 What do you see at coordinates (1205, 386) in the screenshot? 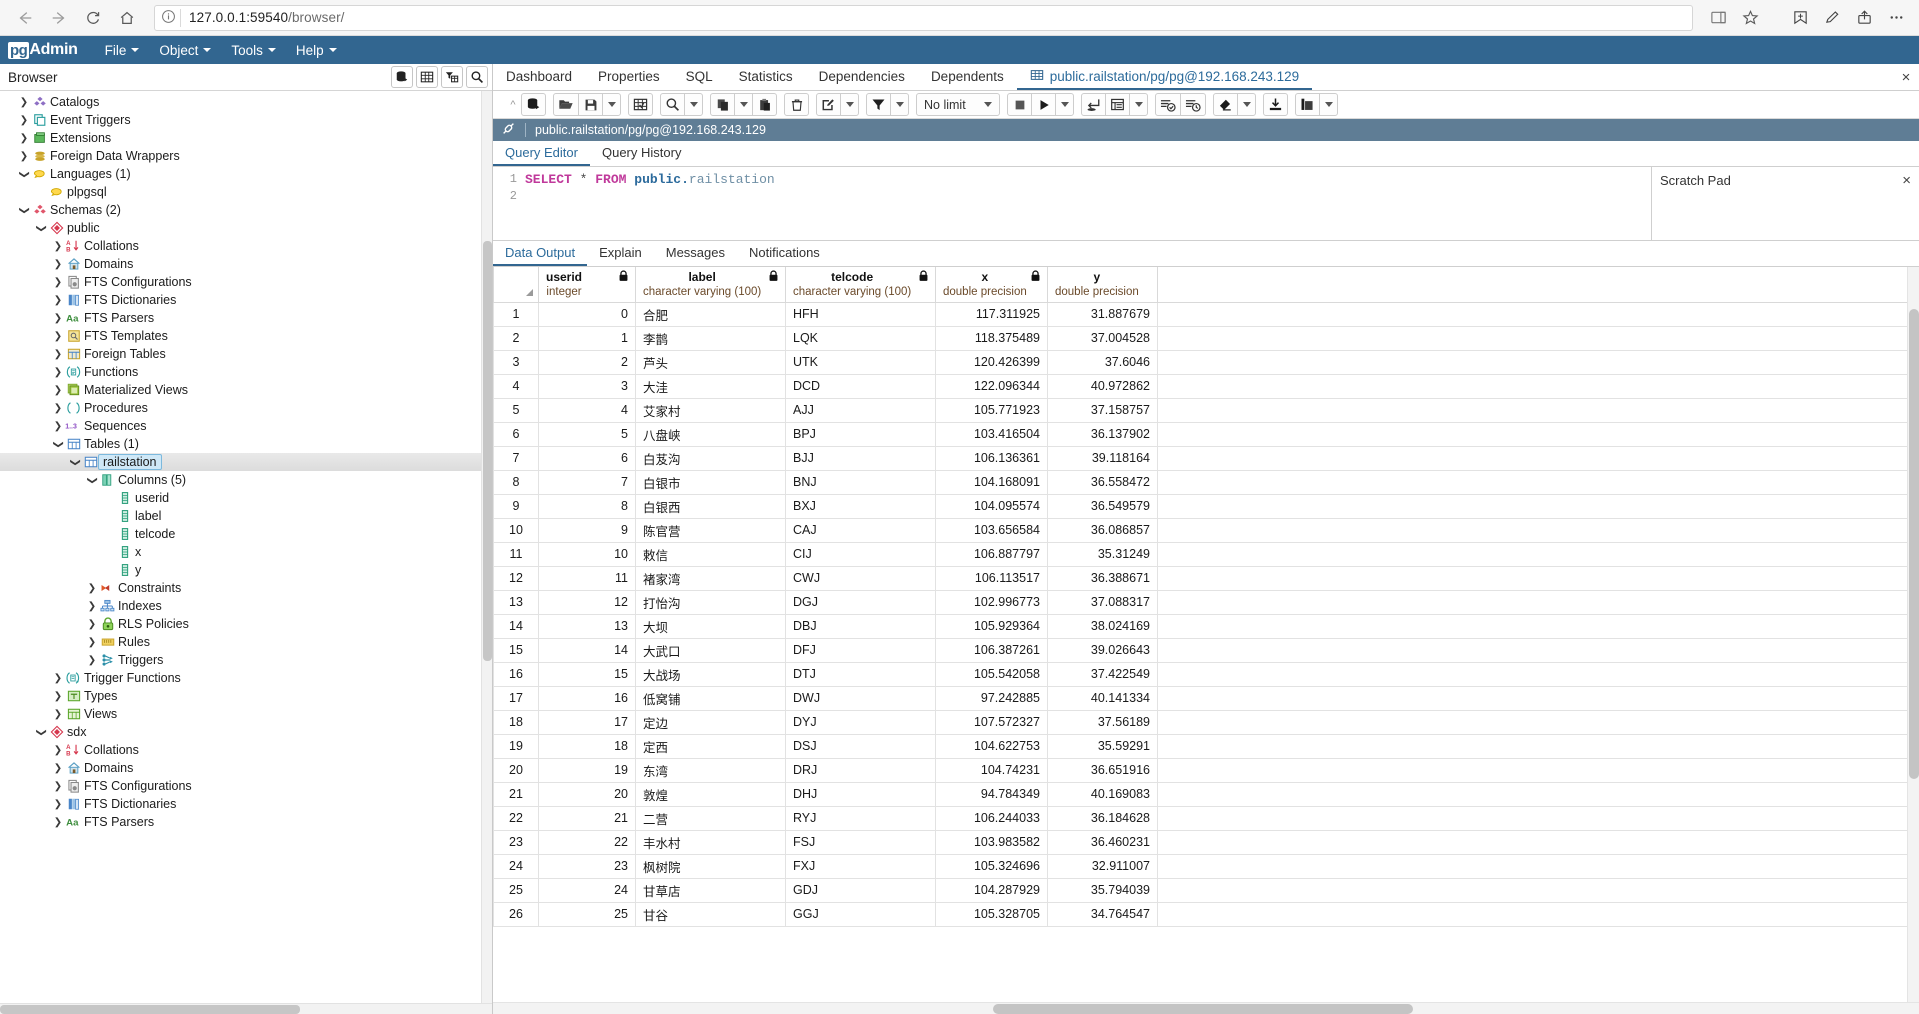
I see `table-row: 4 3 大洼 DCD 122.096344 40.972862` at bounding box center [1205, 386].